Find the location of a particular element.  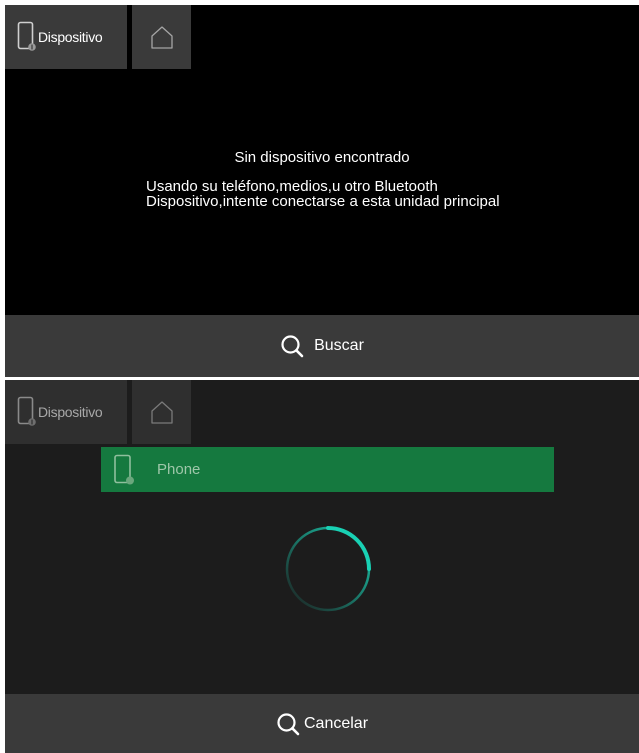

cancel-button-label: Cancelar is located at coordinates (336, 723).